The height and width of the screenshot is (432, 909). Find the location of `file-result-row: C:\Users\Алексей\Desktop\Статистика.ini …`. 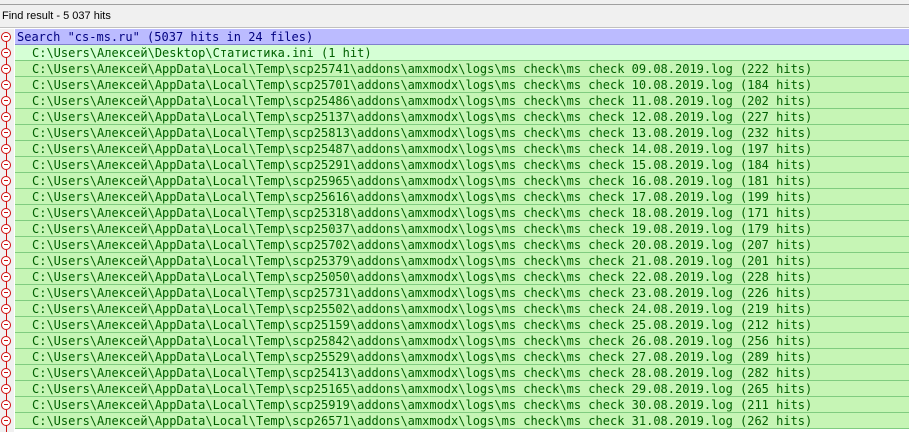

file-result-row: C:\Users\Алексей\Desktop\Статистика.ini … is located at coordinates (454, 53).